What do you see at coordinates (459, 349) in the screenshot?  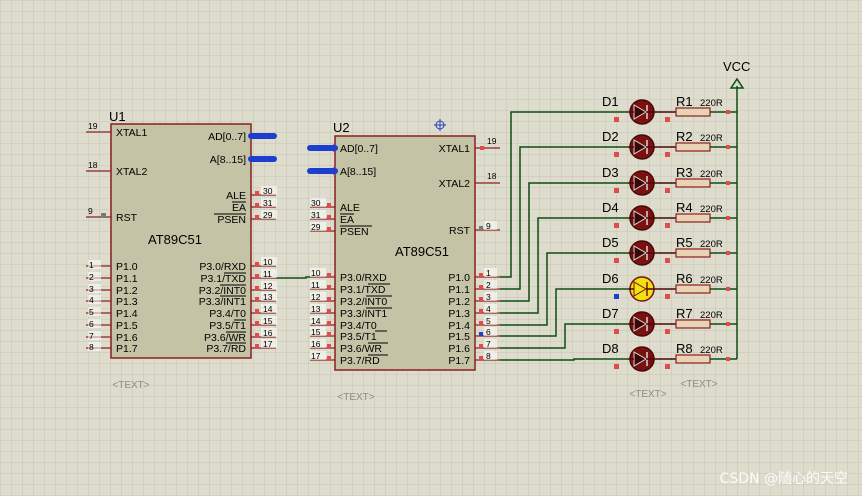 I see `pin-label: P1.6` at bounding box center [459, 349].